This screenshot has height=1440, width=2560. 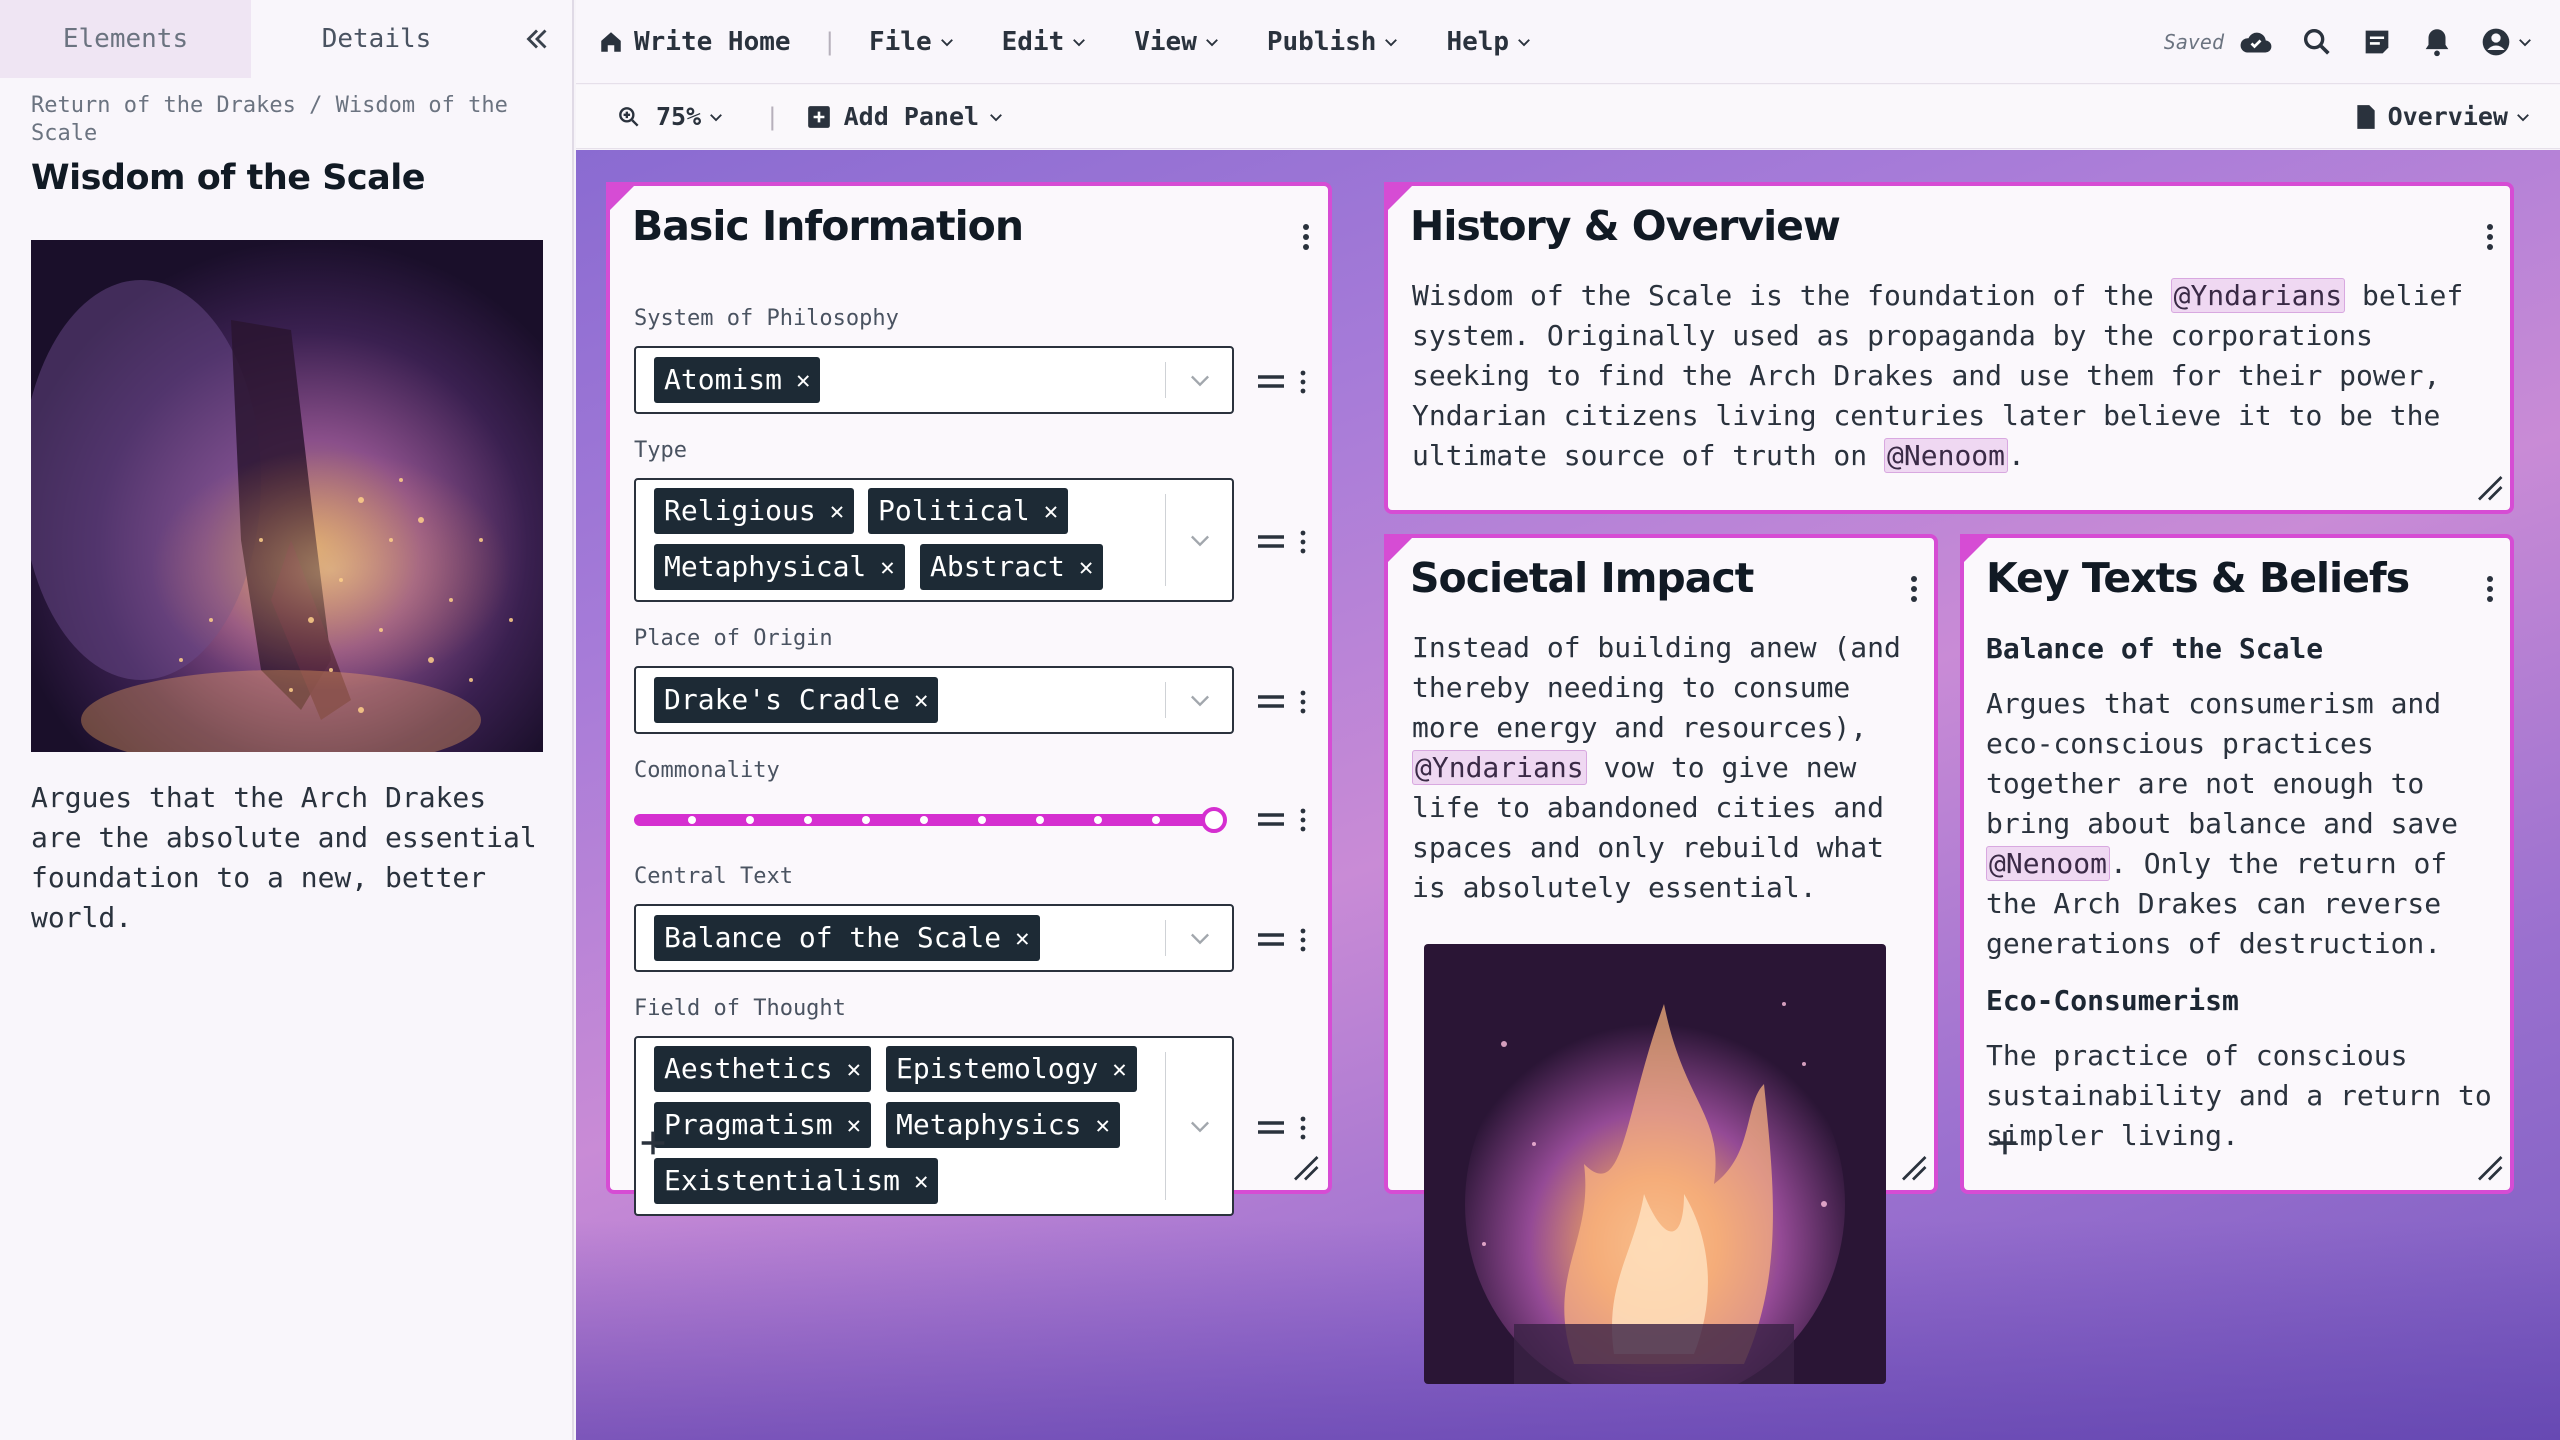 I want to click on view-mode-select: Overview, so click(x=2443, y=116).